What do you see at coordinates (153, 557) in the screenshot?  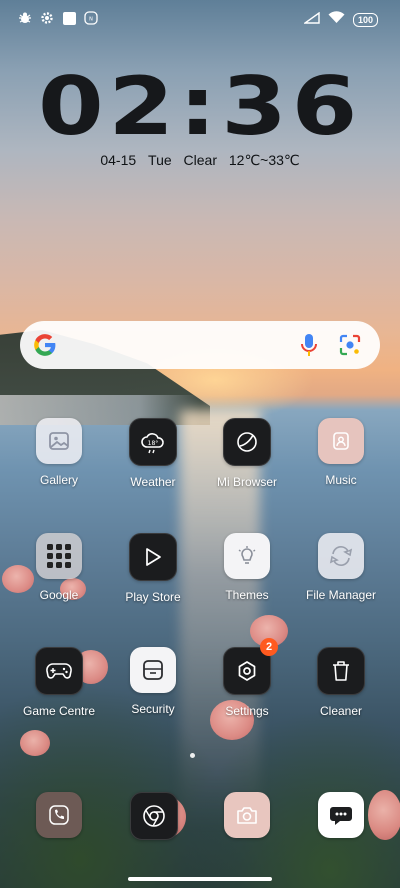 I see `play-store-icon` at bounding box center [153, 557].